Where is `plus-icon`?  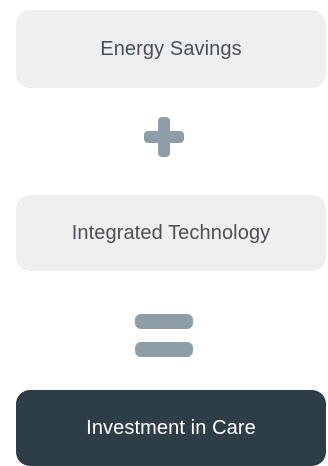
plus-icon is located at coordinates (164, 137).